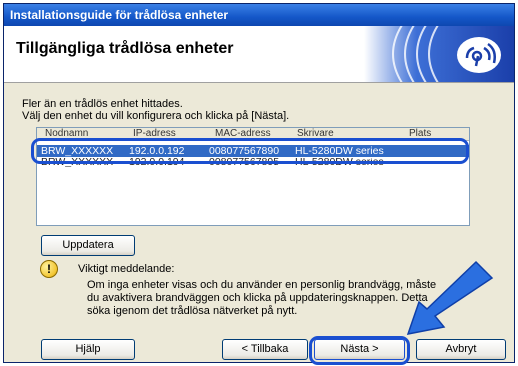 The image size is (518, 366). I want to click on back-button-label: < Tillbaka, so click(265, 349).